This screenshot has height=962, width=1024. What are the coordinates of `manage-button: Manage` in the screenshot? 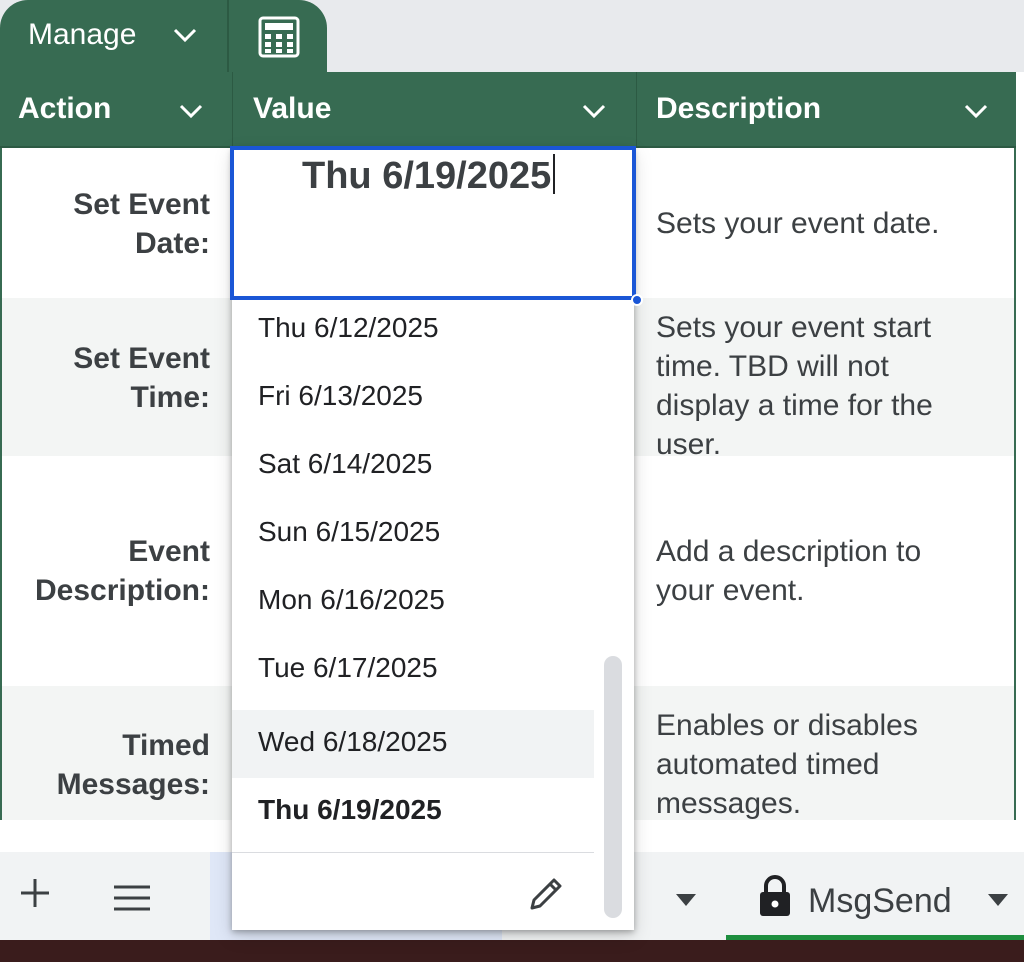 It's located at (114, 36).